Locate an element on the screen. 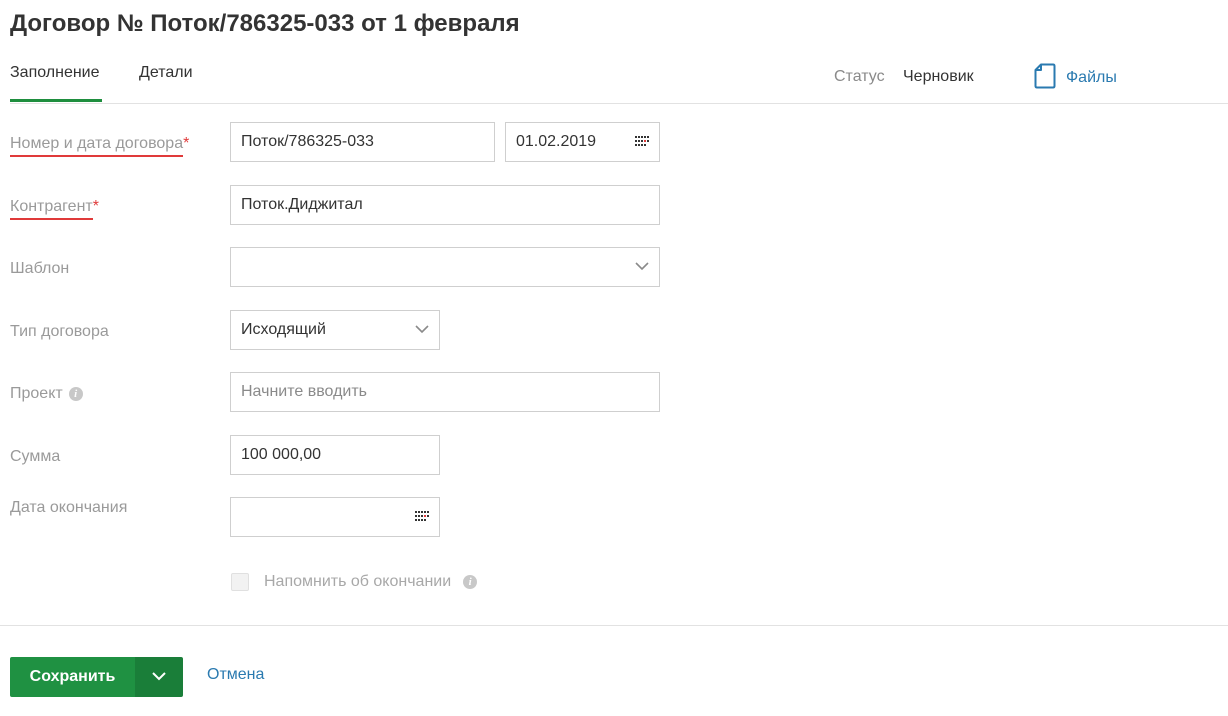 The image size is (1228, 716). tab-details-label: Детали is located at coordinates (166, 72).